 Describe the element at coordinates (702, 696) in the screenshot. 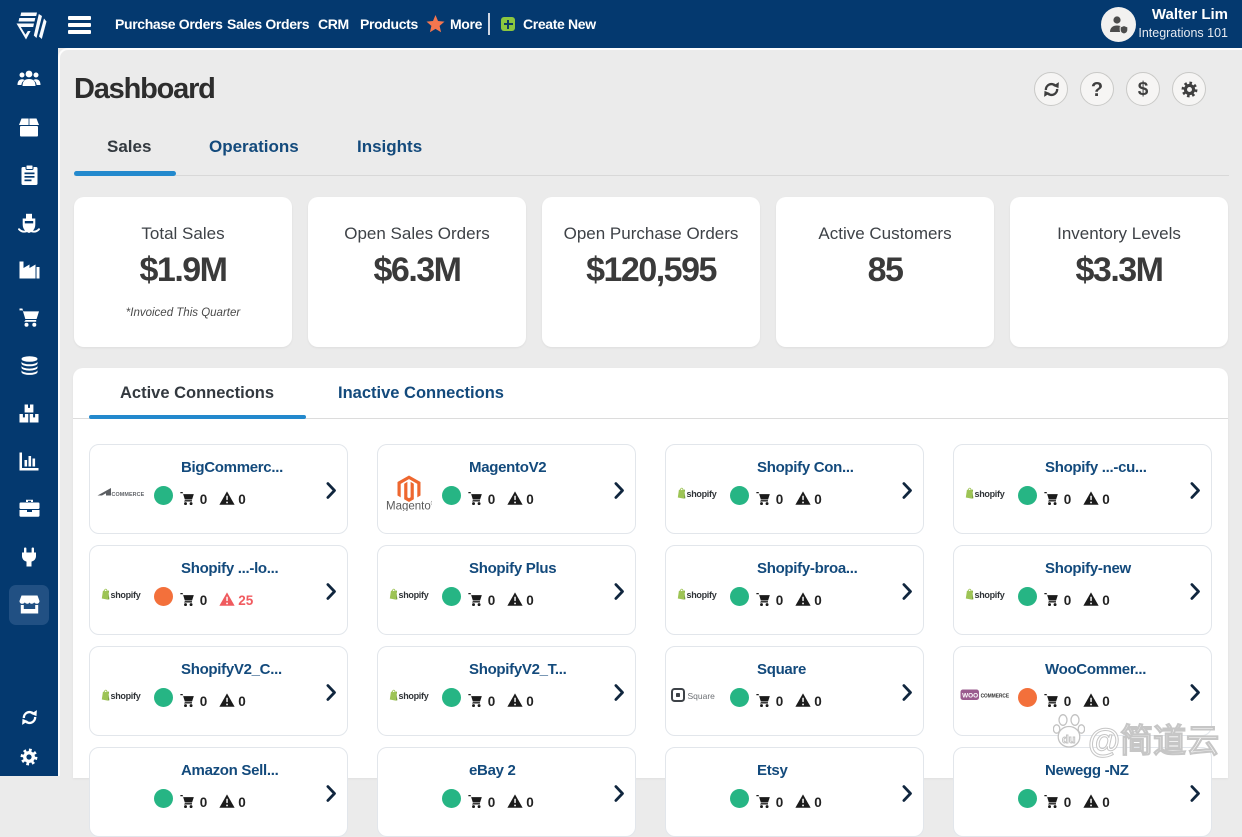

I see `svg-text: Square` at that location.